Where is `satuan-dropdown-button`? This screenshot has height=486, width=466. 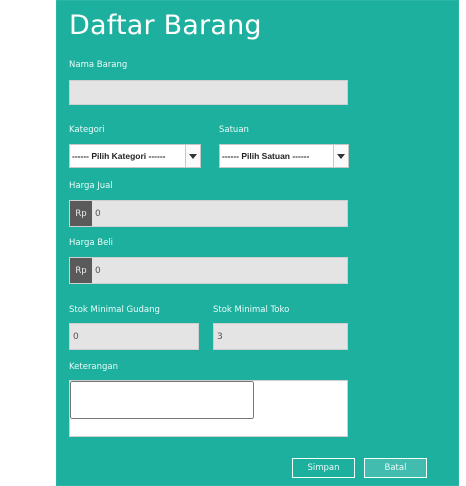
satuan-dropdown-button is located at coordinates (340, 156).